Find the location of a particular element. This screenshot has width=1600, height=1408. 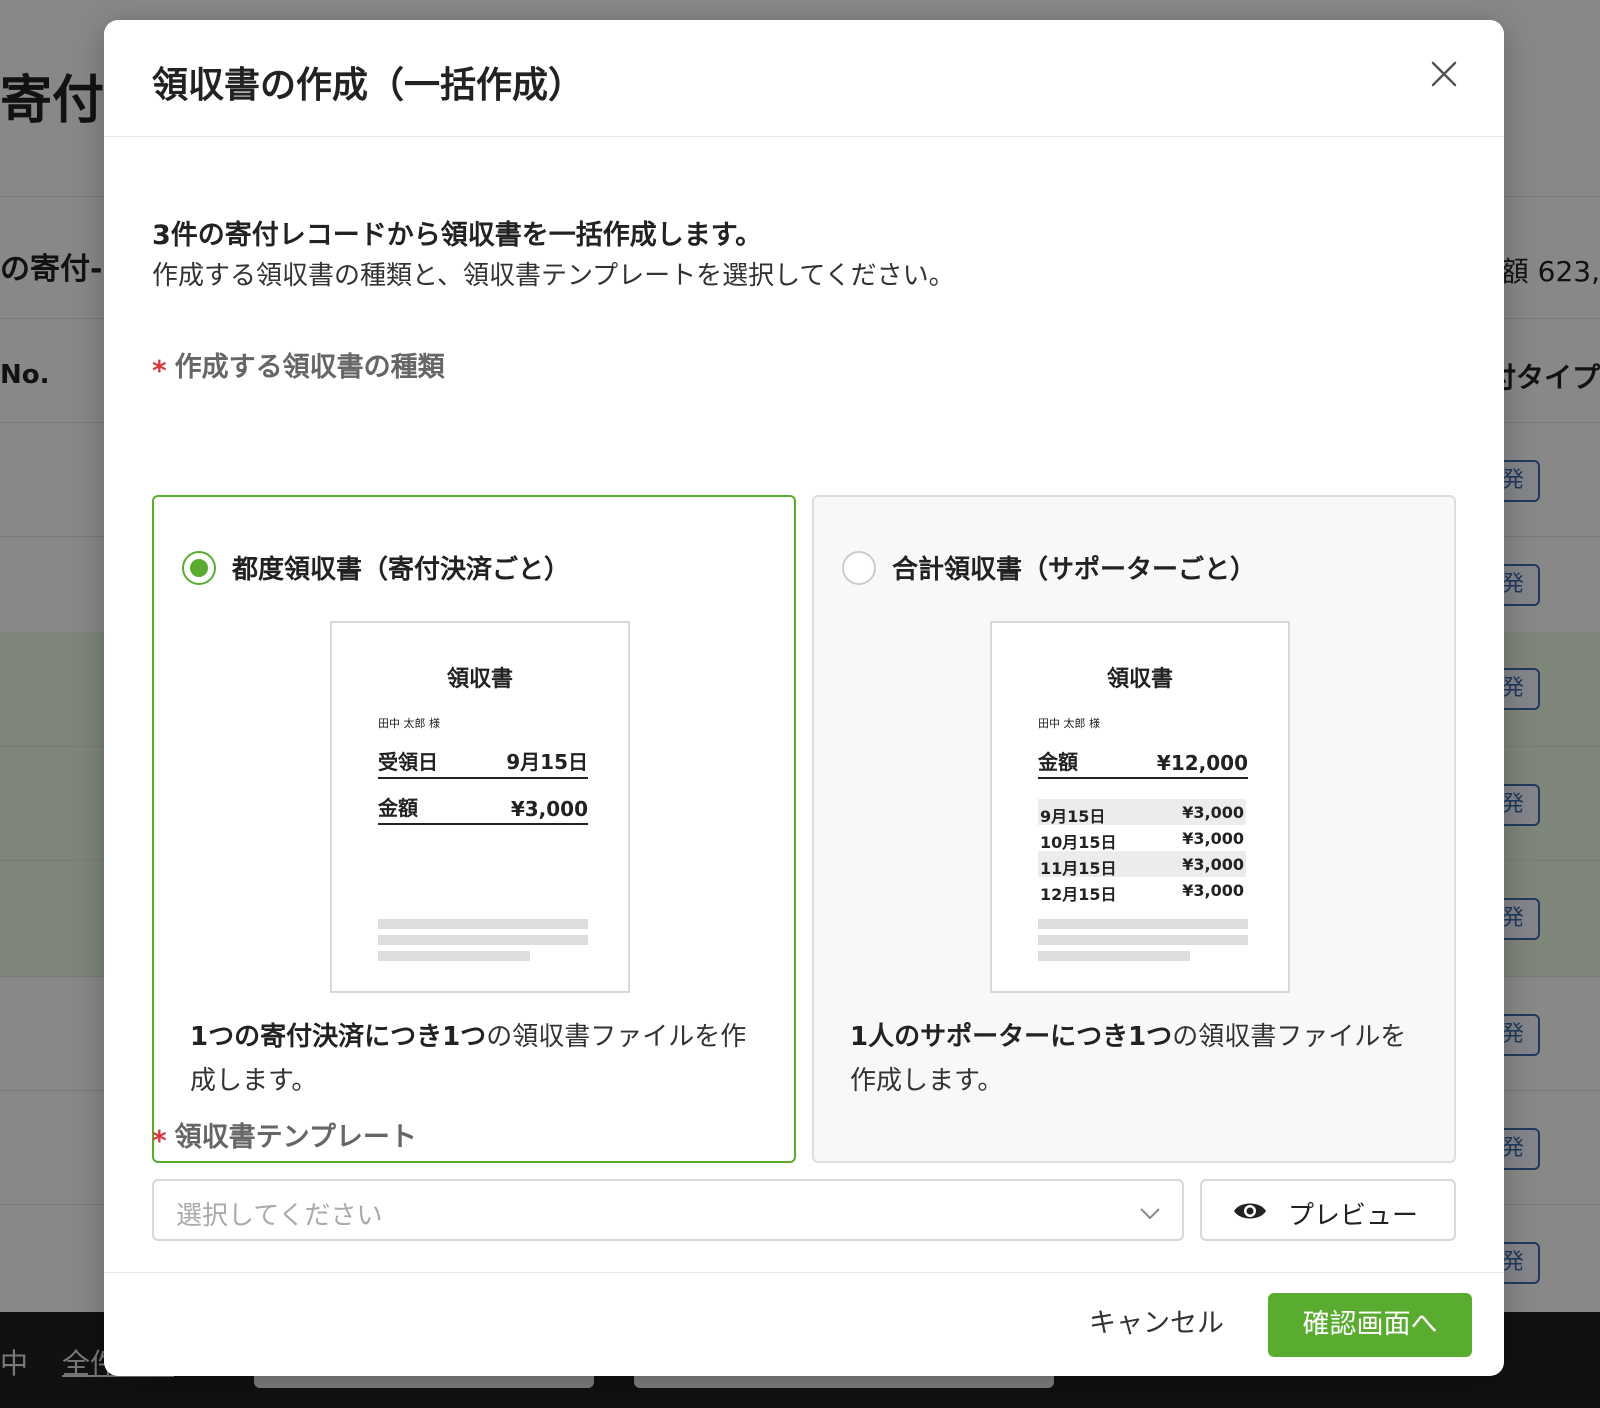

option-description: 1つの寄付決済につき1つの領収書ファイルを作成します。 is located at coordinates (468, 1059).